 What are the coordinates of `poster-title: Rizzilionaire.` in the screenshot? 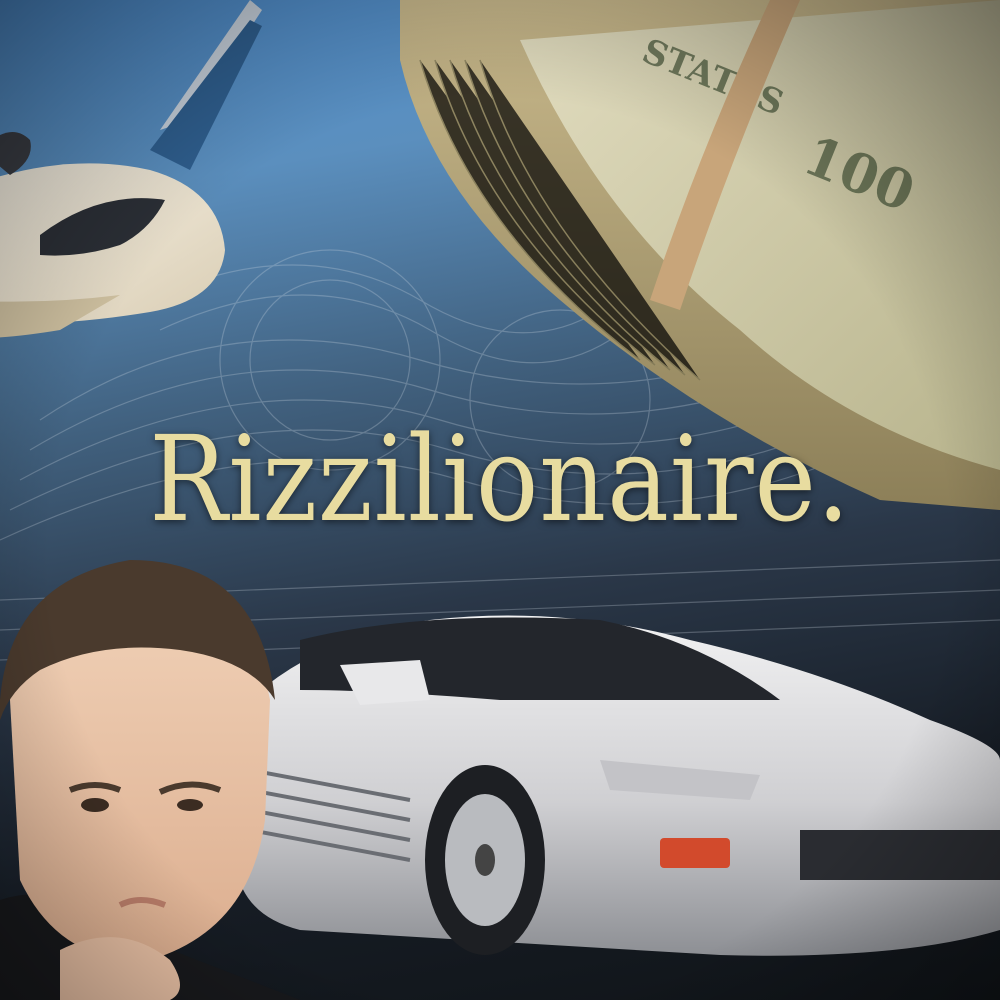 It's located at (500, 479).